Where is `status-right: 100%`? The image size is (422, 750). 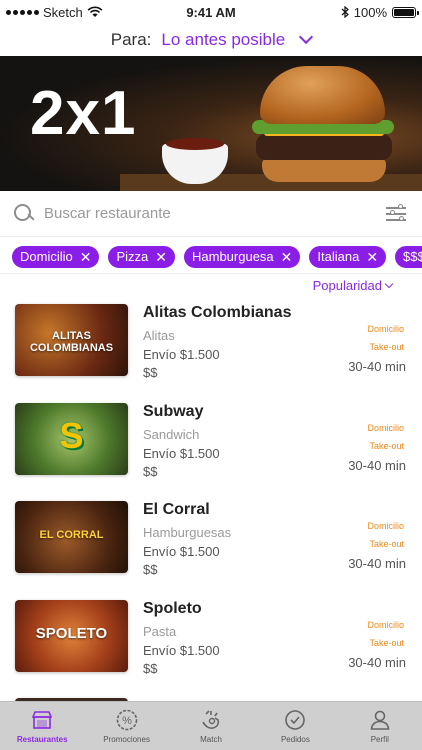 status-right: 100% is located at coordinates (347, 12).